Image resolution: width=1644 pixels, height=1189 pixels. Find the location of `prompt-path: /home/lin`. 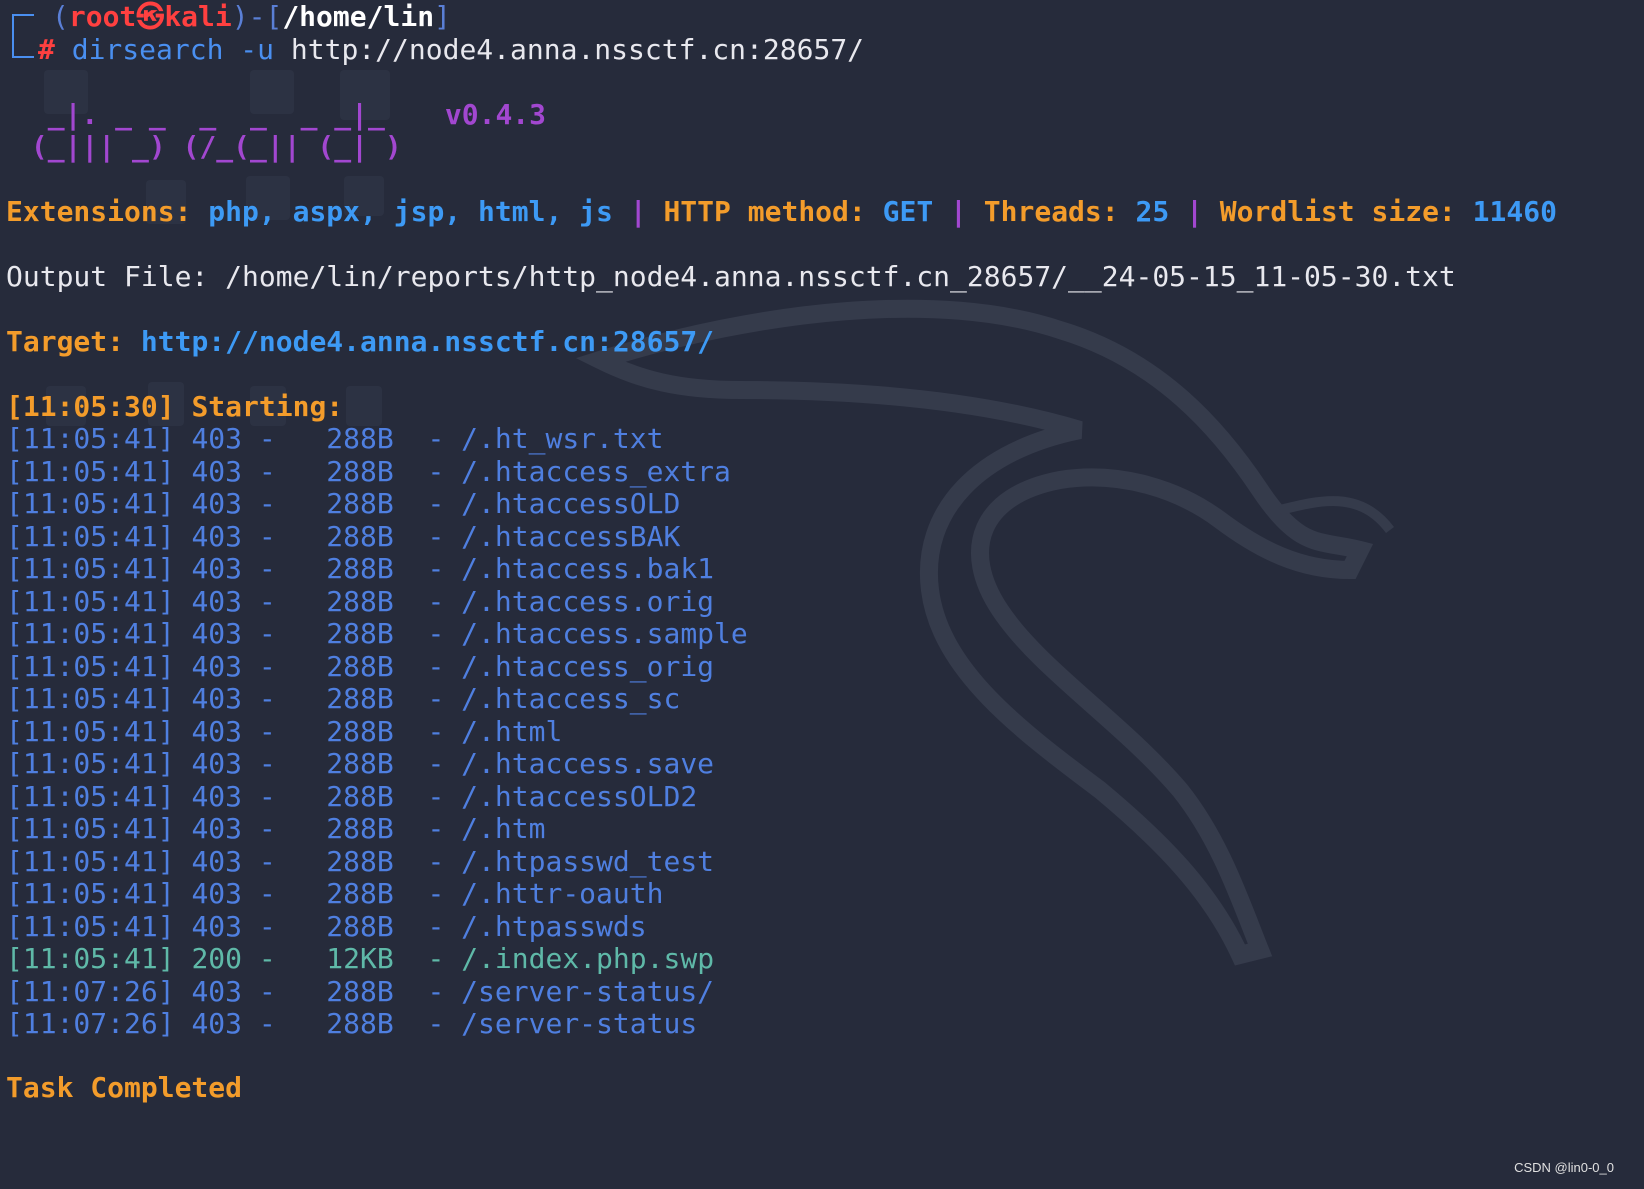

prompt-path: /home/lin is located at coordinates (358, 16).